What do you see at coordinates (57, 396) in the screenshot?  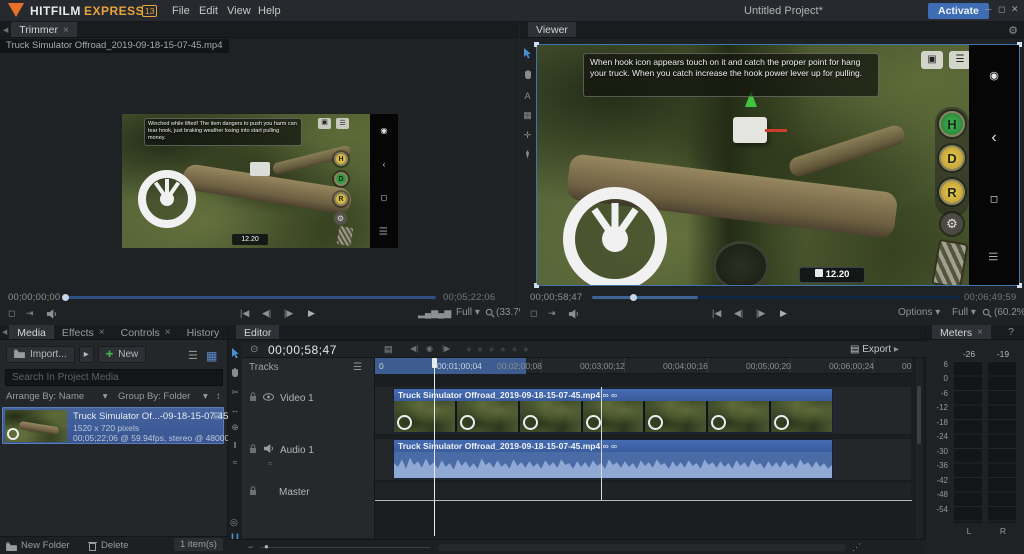 I see `arrange-by-select: Arrange By: Name ▾` at bounding box center [57, 396].